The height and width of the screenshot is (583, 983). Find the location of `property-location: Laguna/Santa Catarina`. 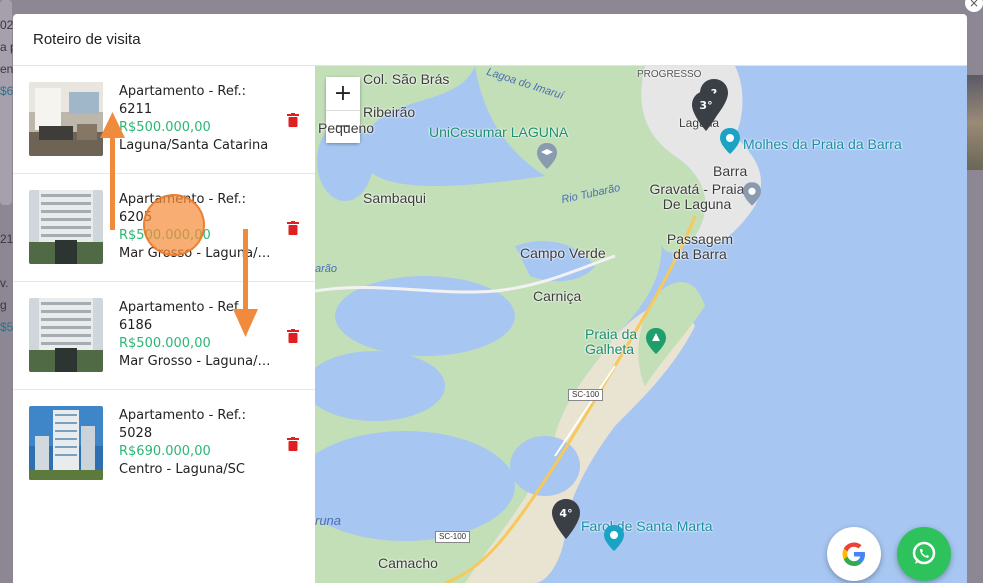

property-location: Laguna/Santa Catarina is located at coordinates (194, 145).